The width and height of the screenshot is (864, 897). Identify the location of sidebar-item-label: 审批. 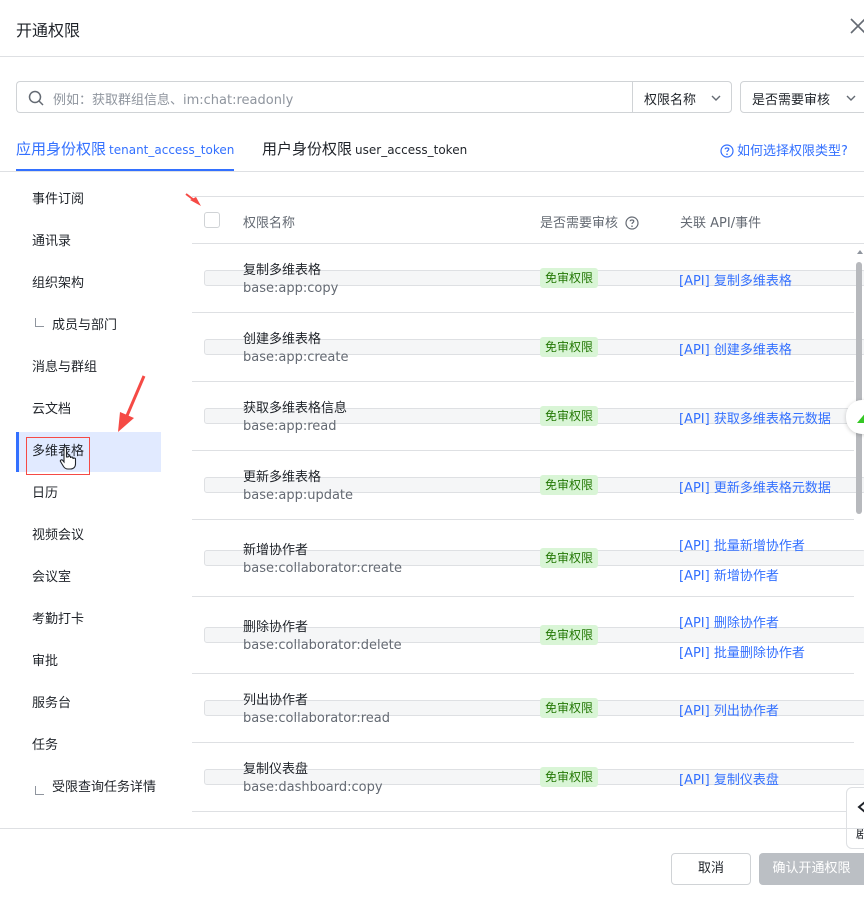
(45, 661).